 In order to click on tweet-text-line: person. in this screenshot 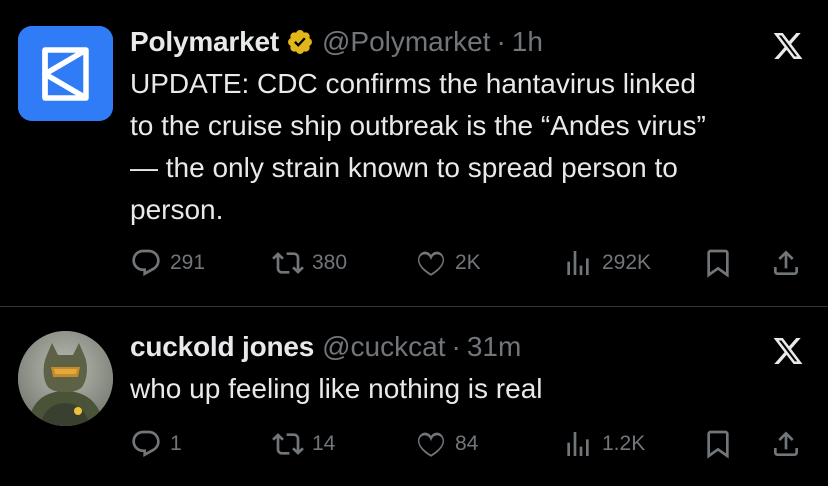, I will do `click(177, 209)`.